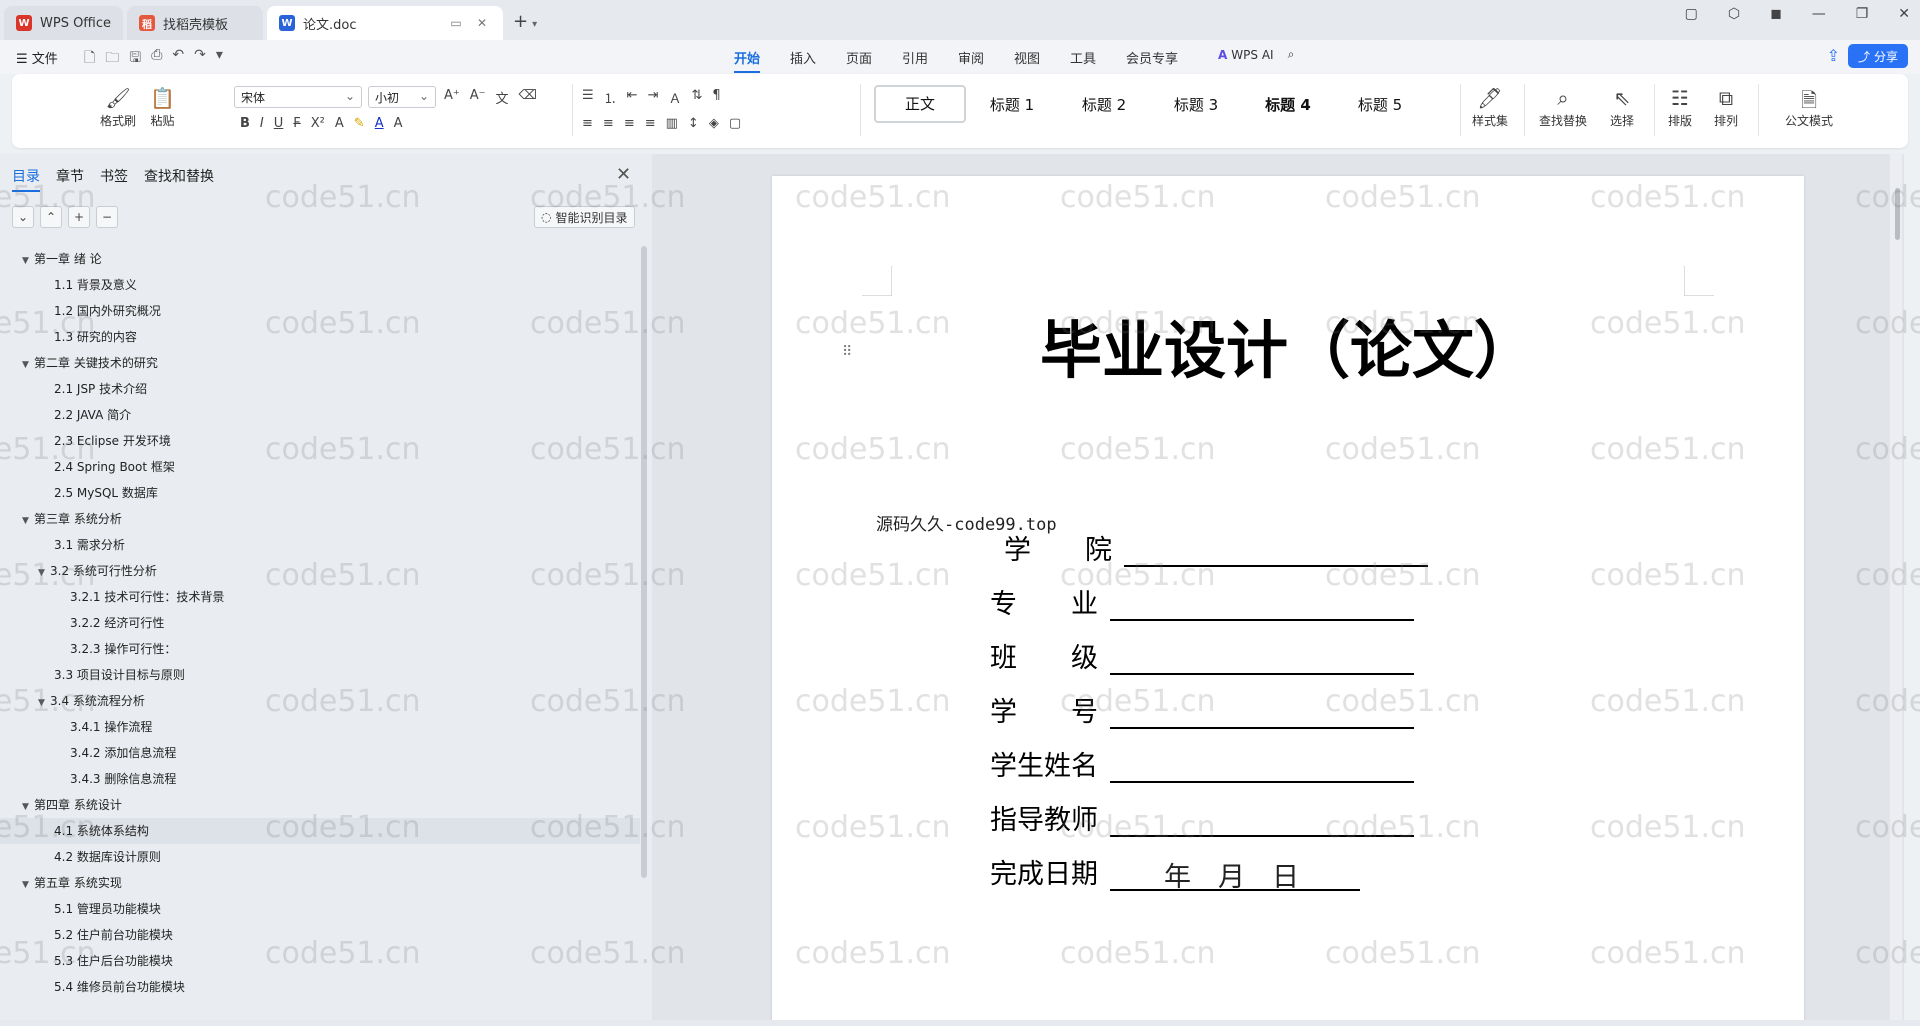 This screenshot has width=1920, height=1026. I want to click on justify-icon: ≡, so click(650, 123).